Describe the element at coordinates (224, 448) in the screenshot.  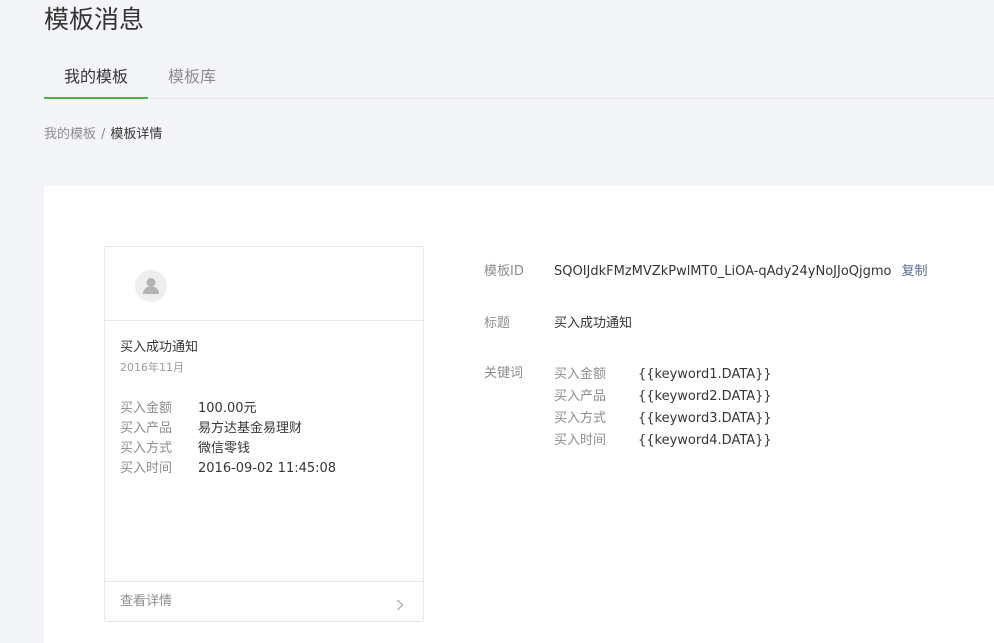
I see `preview-field-value: 微信零钱` at that location.